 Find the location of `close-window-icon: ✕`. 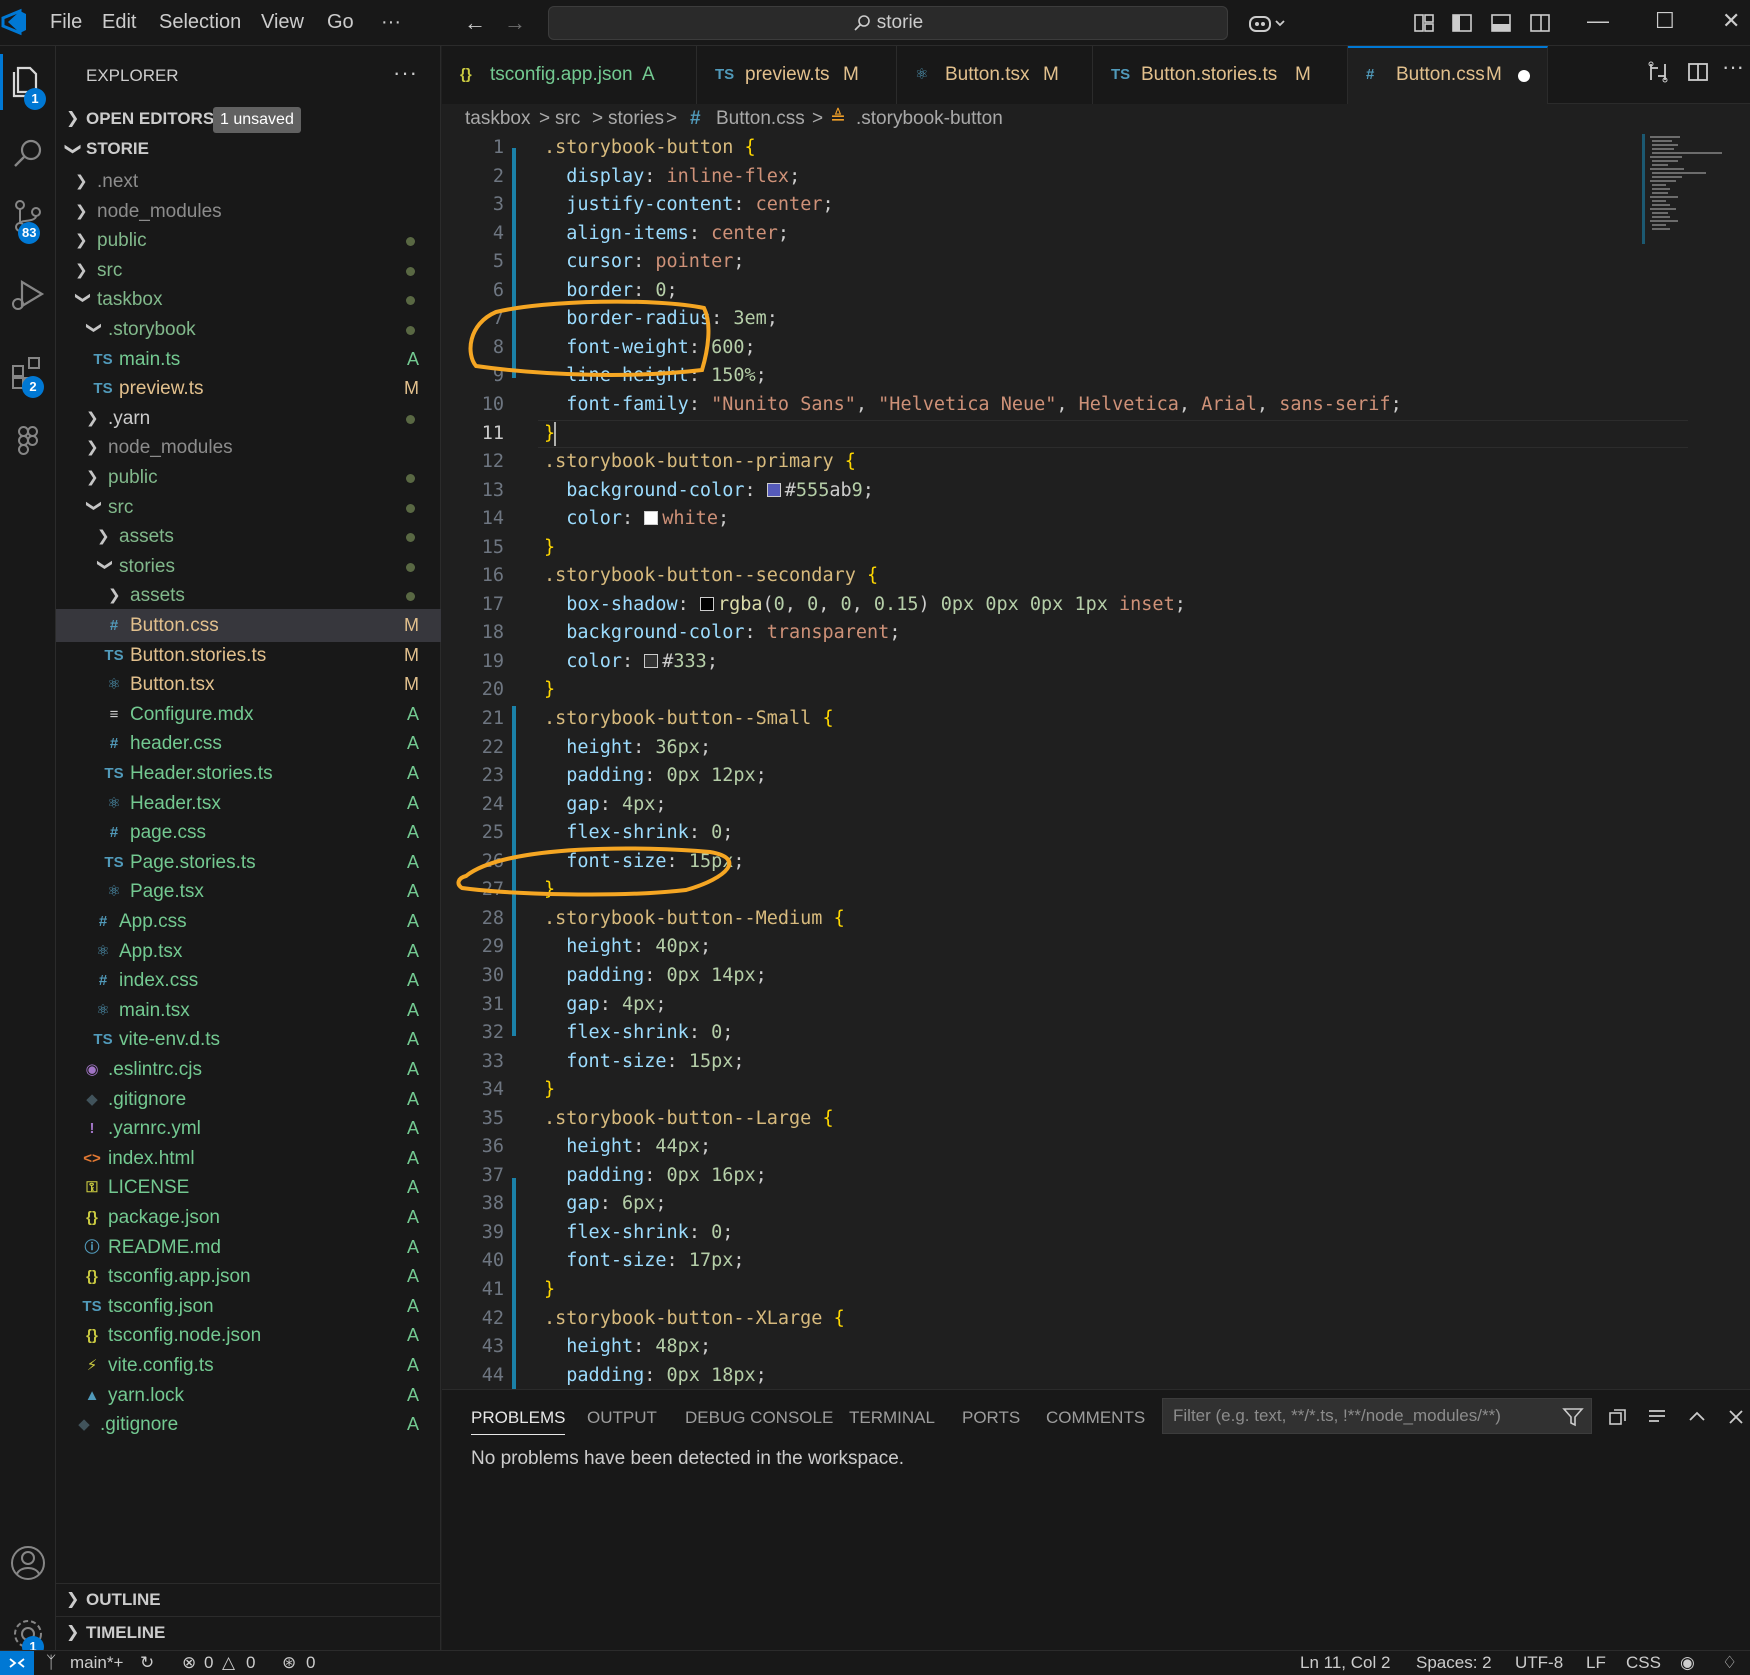

close-window-icon: ✕ is located at coordinates (1731, 21).